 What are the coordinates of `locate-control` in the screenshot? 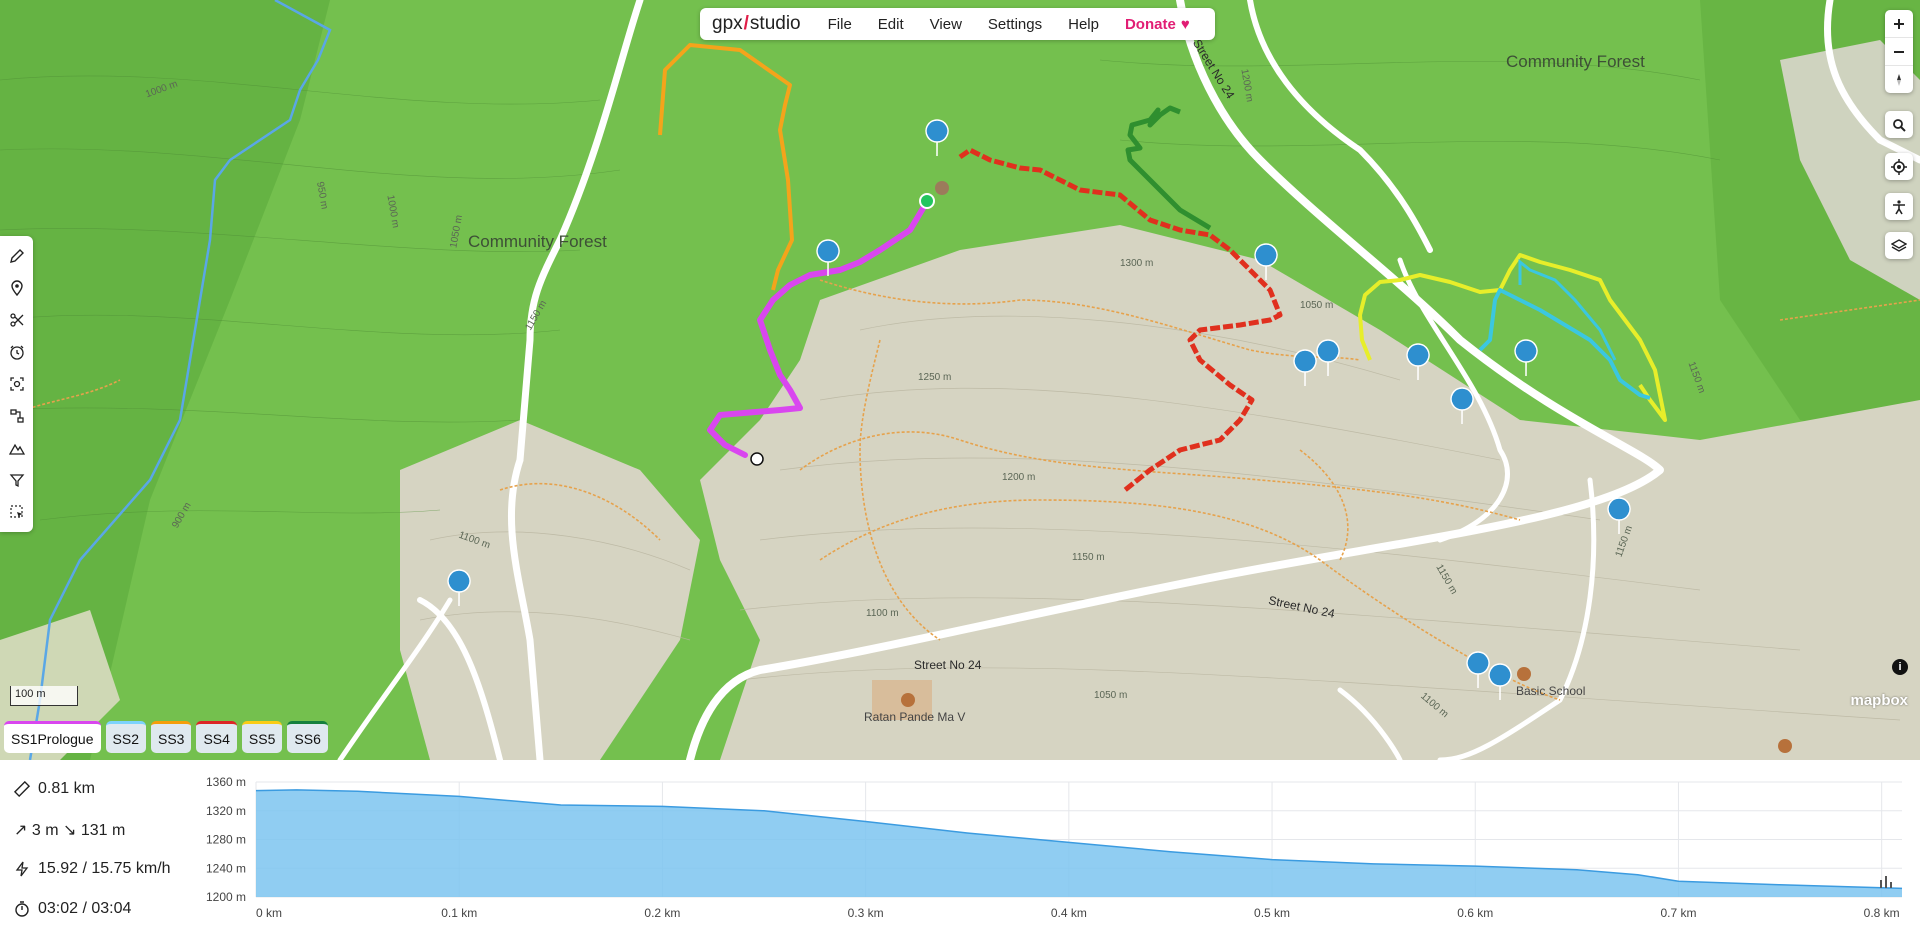 It's located at (1899, 166).